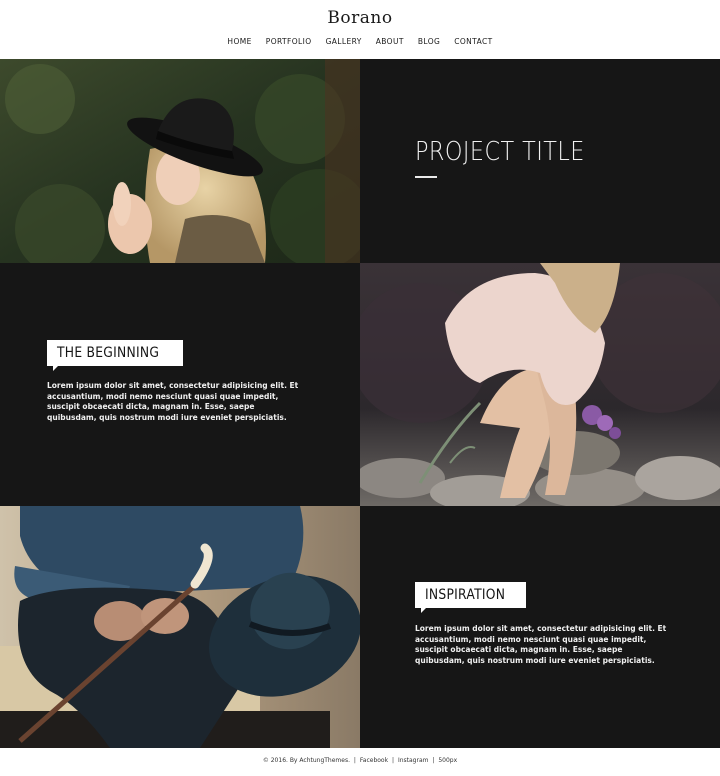 The width and height of the screenshot is (720, 776). I want to click on nav-about: ABOUT, so click(390, 41).